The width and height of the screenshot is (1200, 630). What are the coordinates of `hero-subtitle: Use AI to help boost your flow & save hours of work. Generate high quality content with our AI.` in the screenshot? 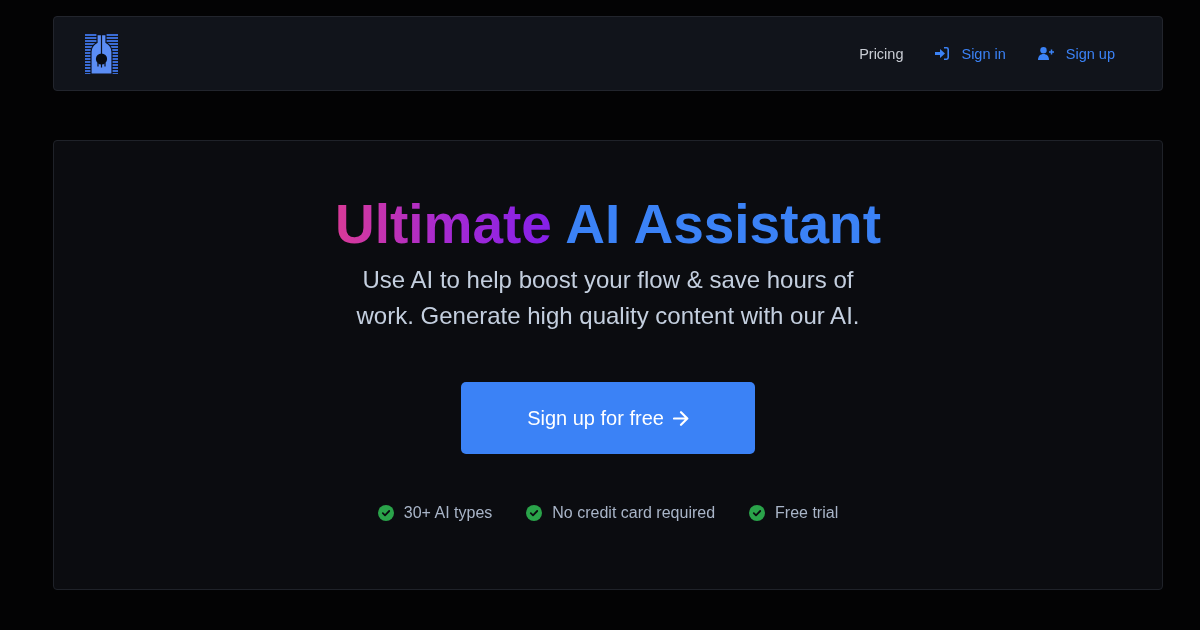 It's located at (608, 298).